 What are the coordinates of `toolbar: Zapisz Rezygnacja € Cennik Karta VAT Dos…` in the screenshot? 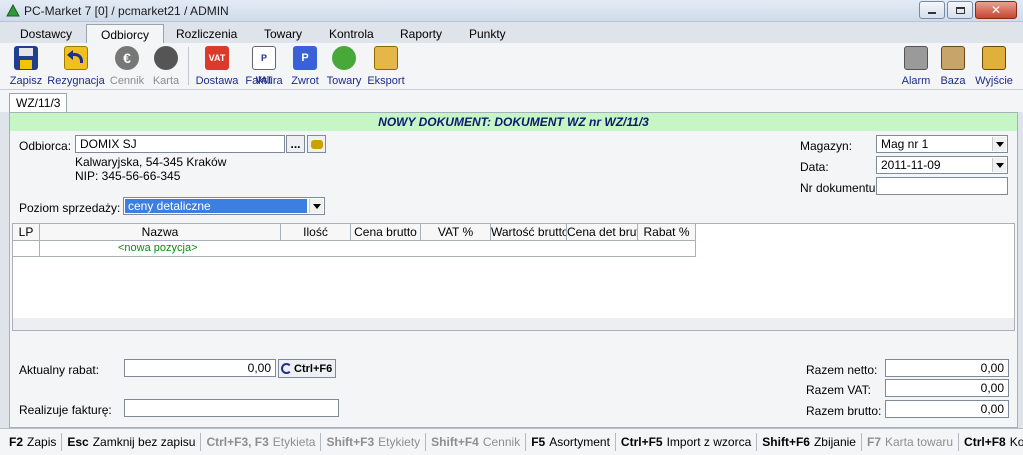 It's located at (511, 66).